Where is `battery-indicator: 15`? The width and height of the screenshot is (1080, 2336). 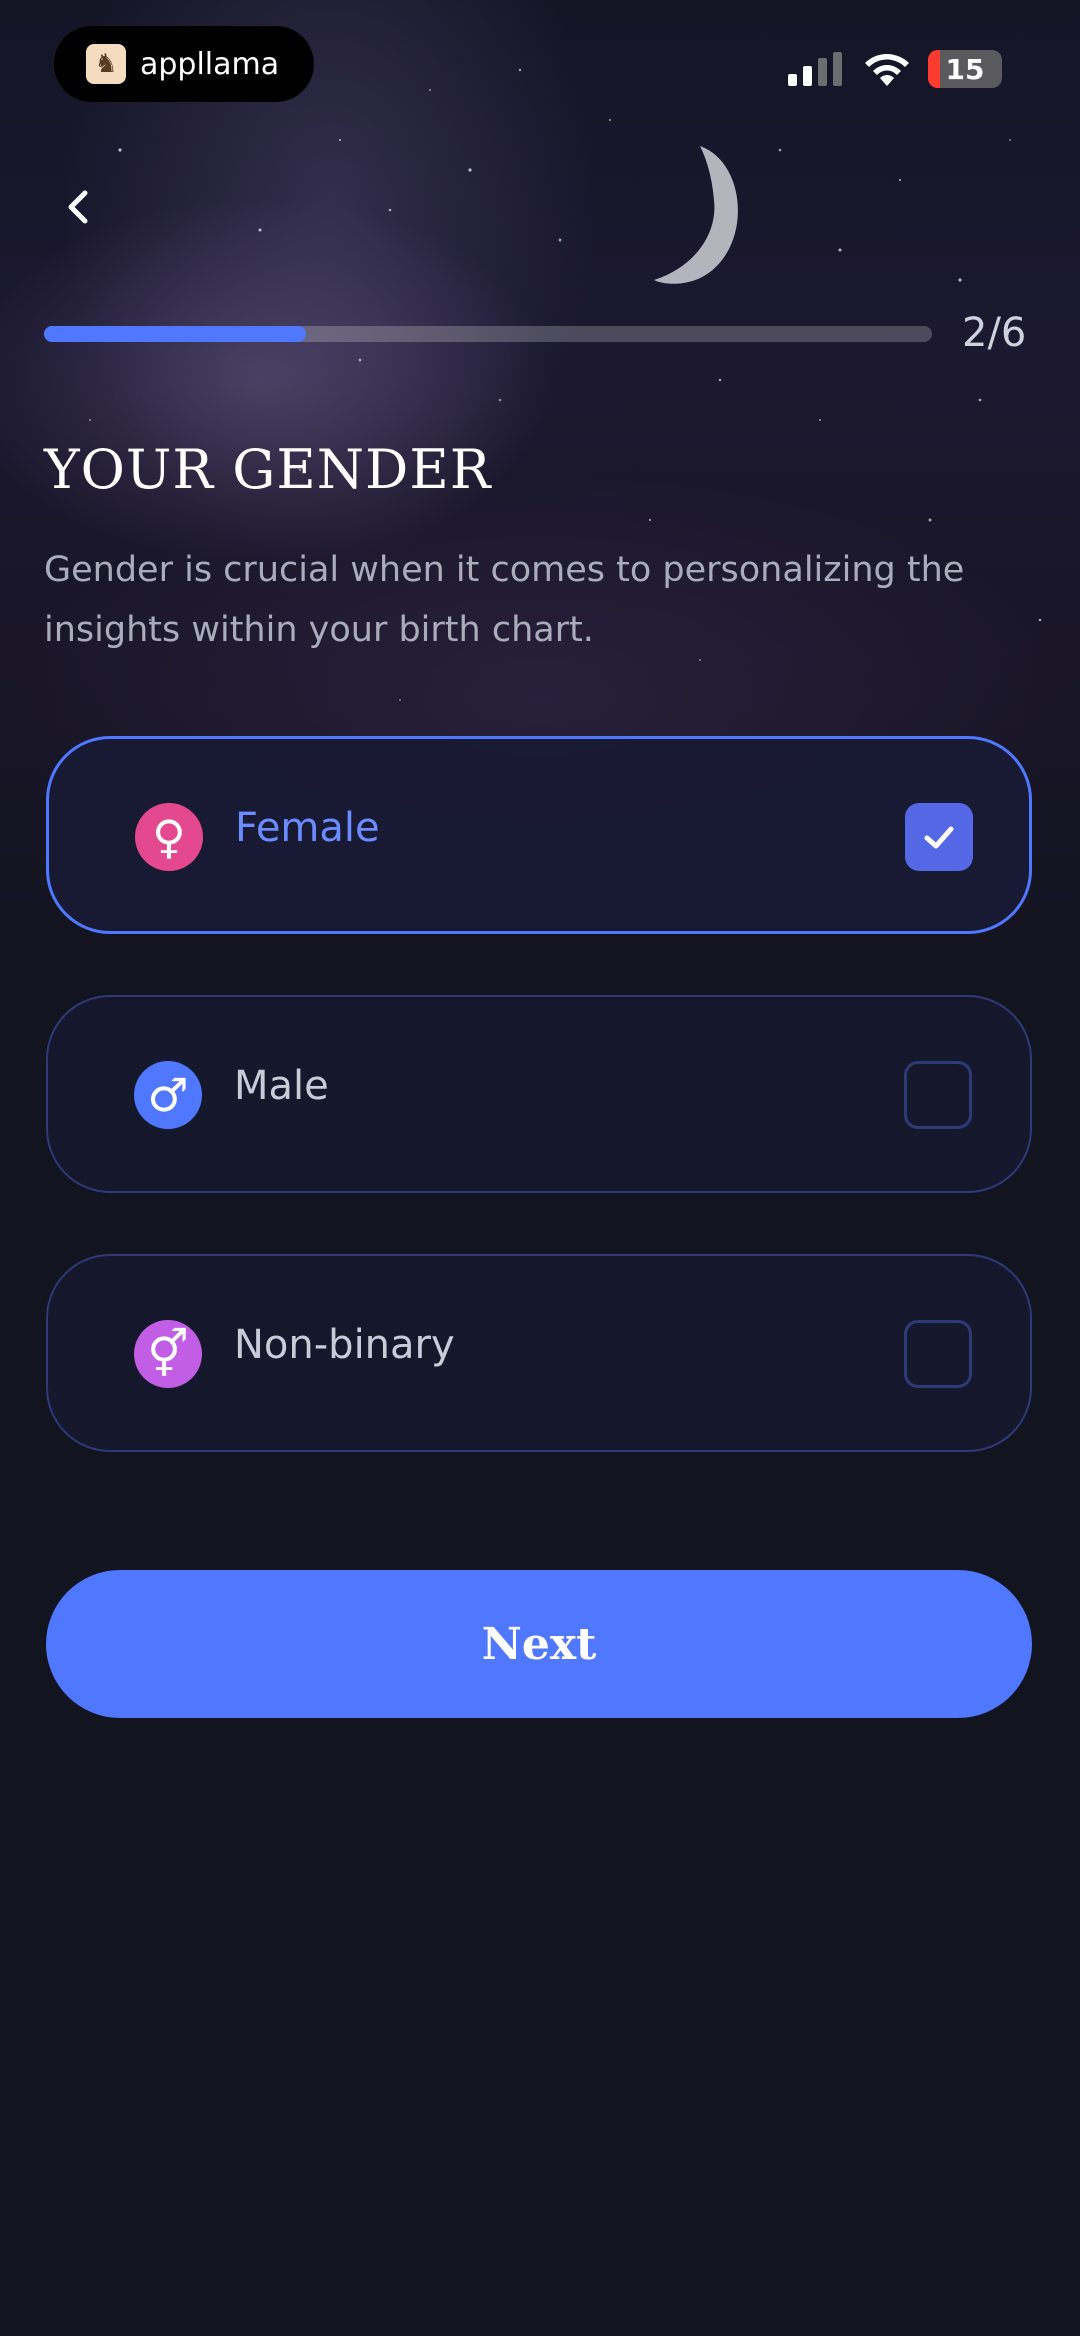 battery-indicator: 15 is located at coordinates (965, 69).